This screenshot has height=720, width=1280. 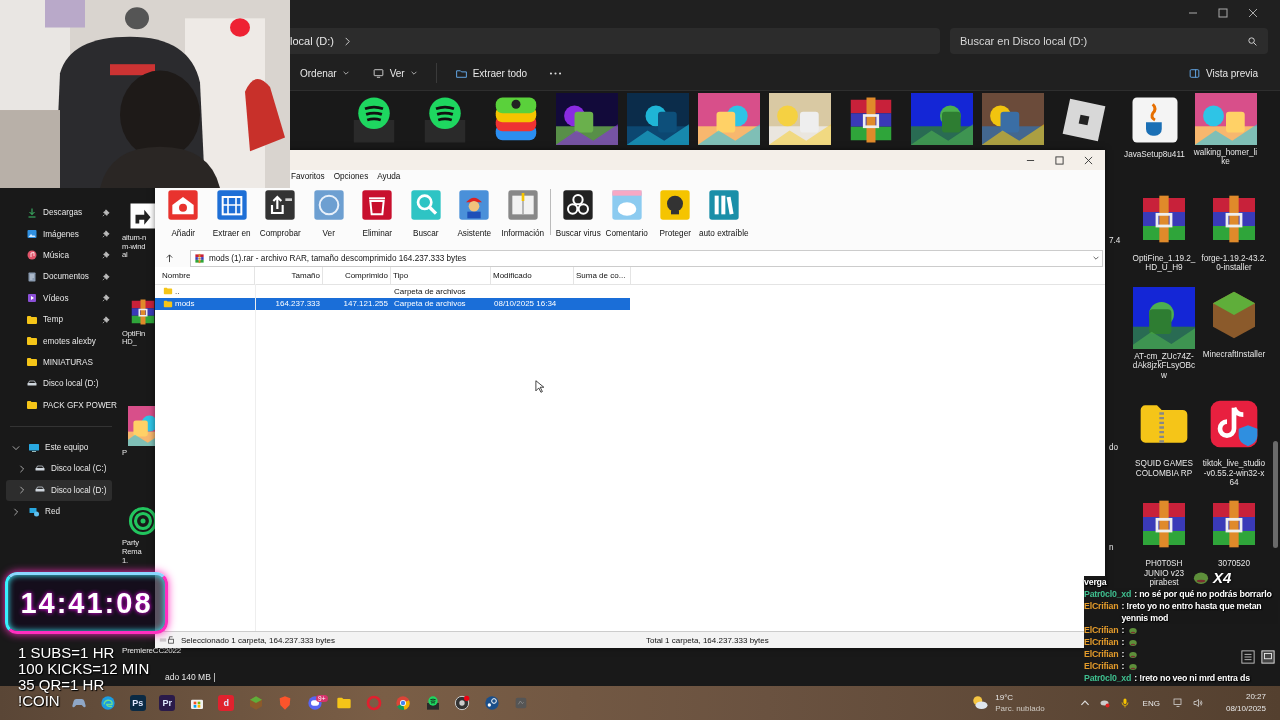 What do you see at coordinates (151, 651) in the screenshot?
I see `file-name: PremiereCC2022` at bounding box center [151, 651].